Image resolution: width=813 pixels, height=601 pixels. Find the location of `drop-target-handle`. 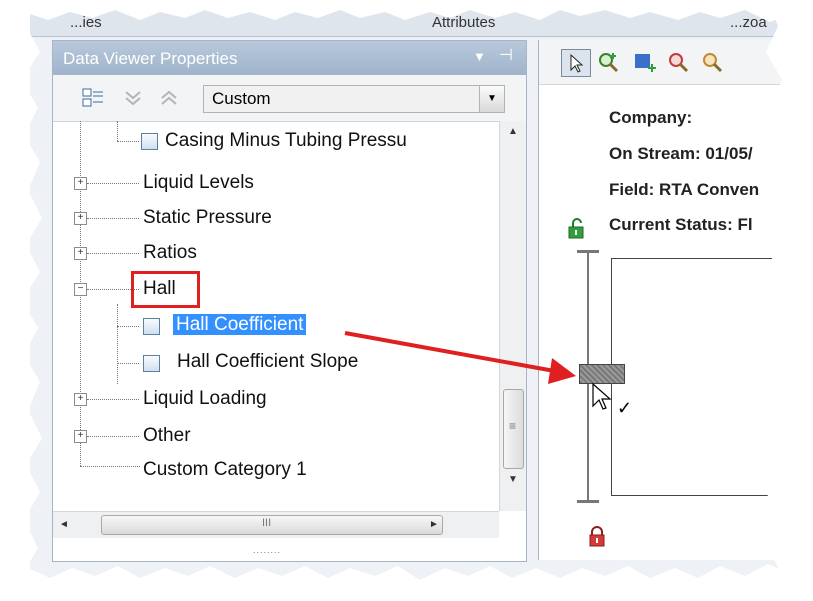

drop-target-handle is located at coordinates (602, 374).